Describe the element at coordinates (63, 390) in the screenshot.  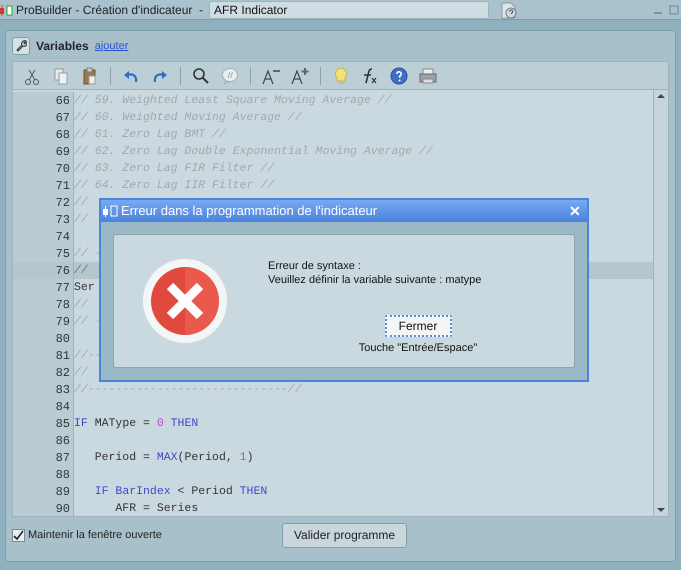
I see `line-number: 83` at that location.